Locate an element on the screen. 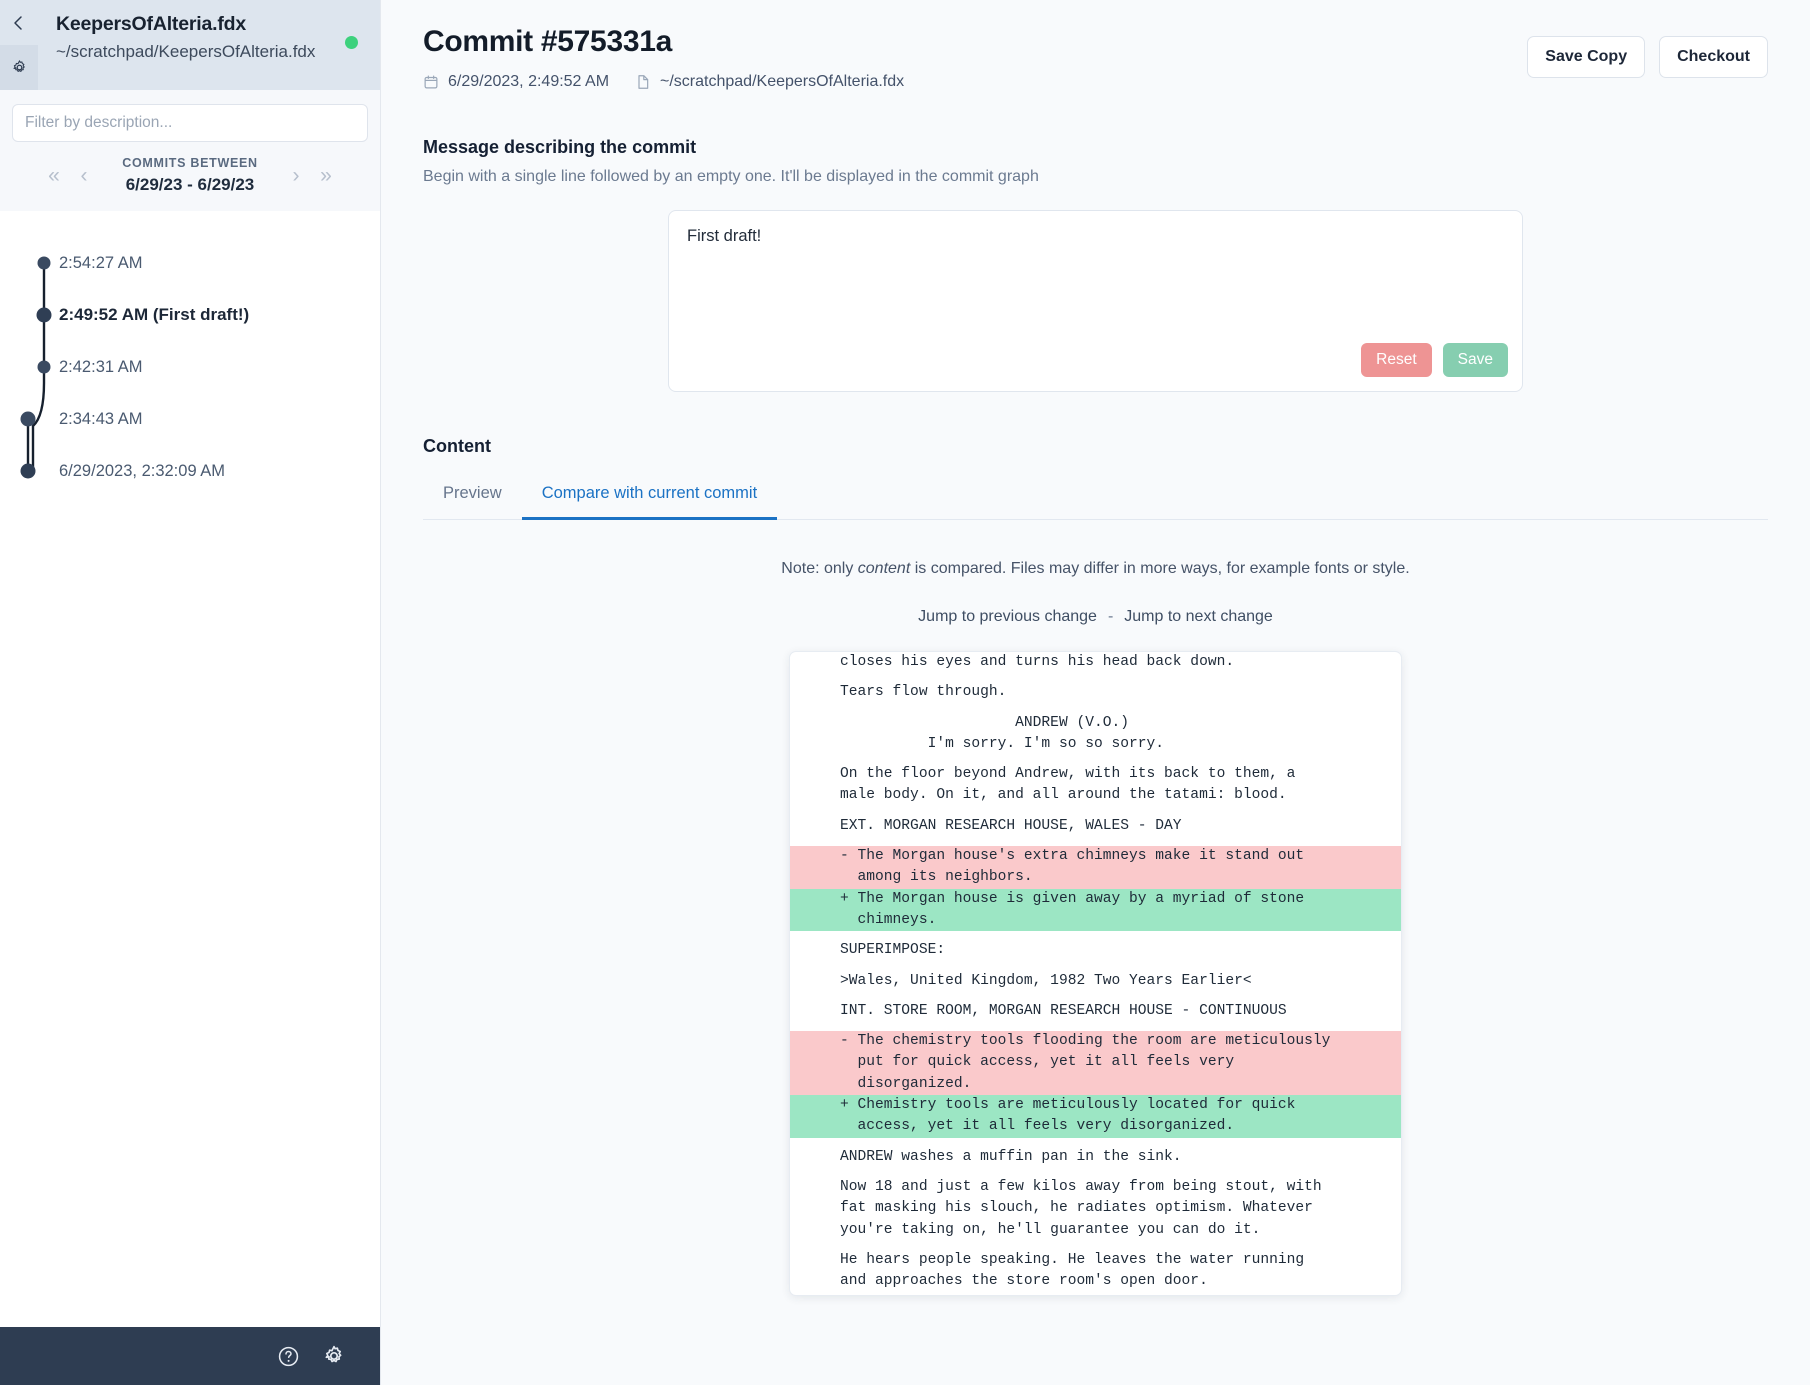 The height and width of the screenshot is (1385, 1810). commits-between-range: 6/29/23 - 6/29/23 is located at coordinates (190, 184).